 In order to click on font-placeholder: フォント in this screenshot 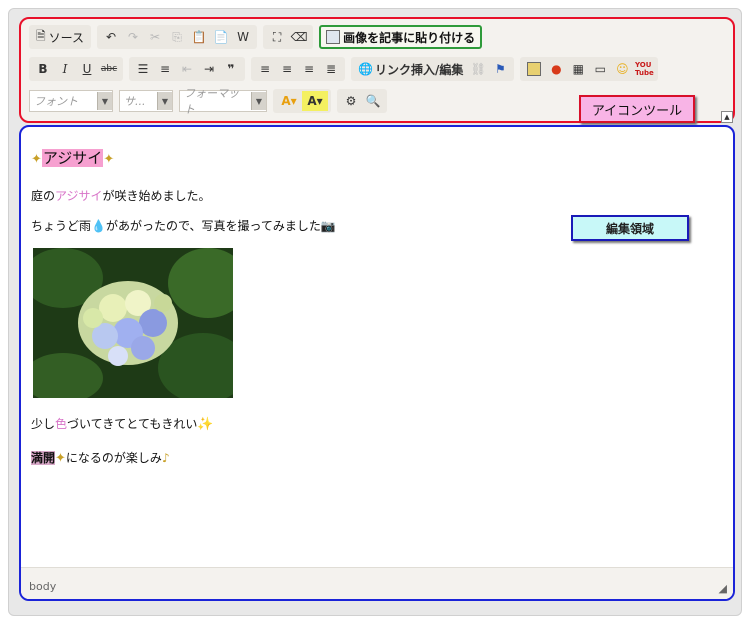, I will do `click(56, 101)`.